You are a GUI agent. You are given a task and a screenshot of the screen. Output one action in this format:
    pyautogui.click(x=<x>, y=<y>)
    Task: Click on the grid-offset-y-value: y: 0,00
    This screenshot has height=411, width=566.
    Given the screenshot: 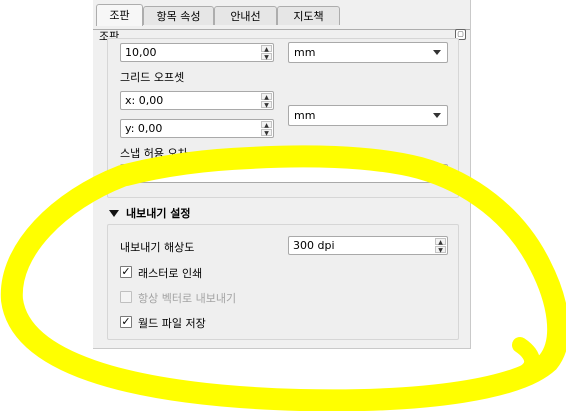 What is the action you would take?
    pyautogui.click(x=144, y=128)
    